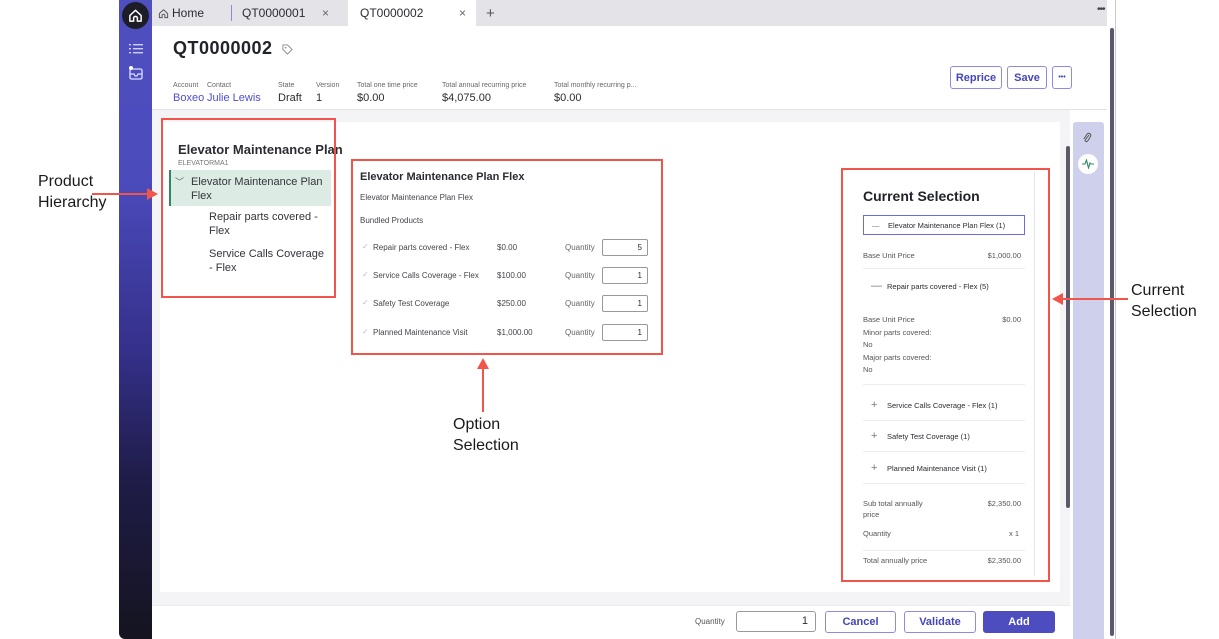  What do you see at coordinates (387, 93) in the screenshot?
I see `field-total-one-time: Total one time price $0.00` at bounding box center [387, 93].